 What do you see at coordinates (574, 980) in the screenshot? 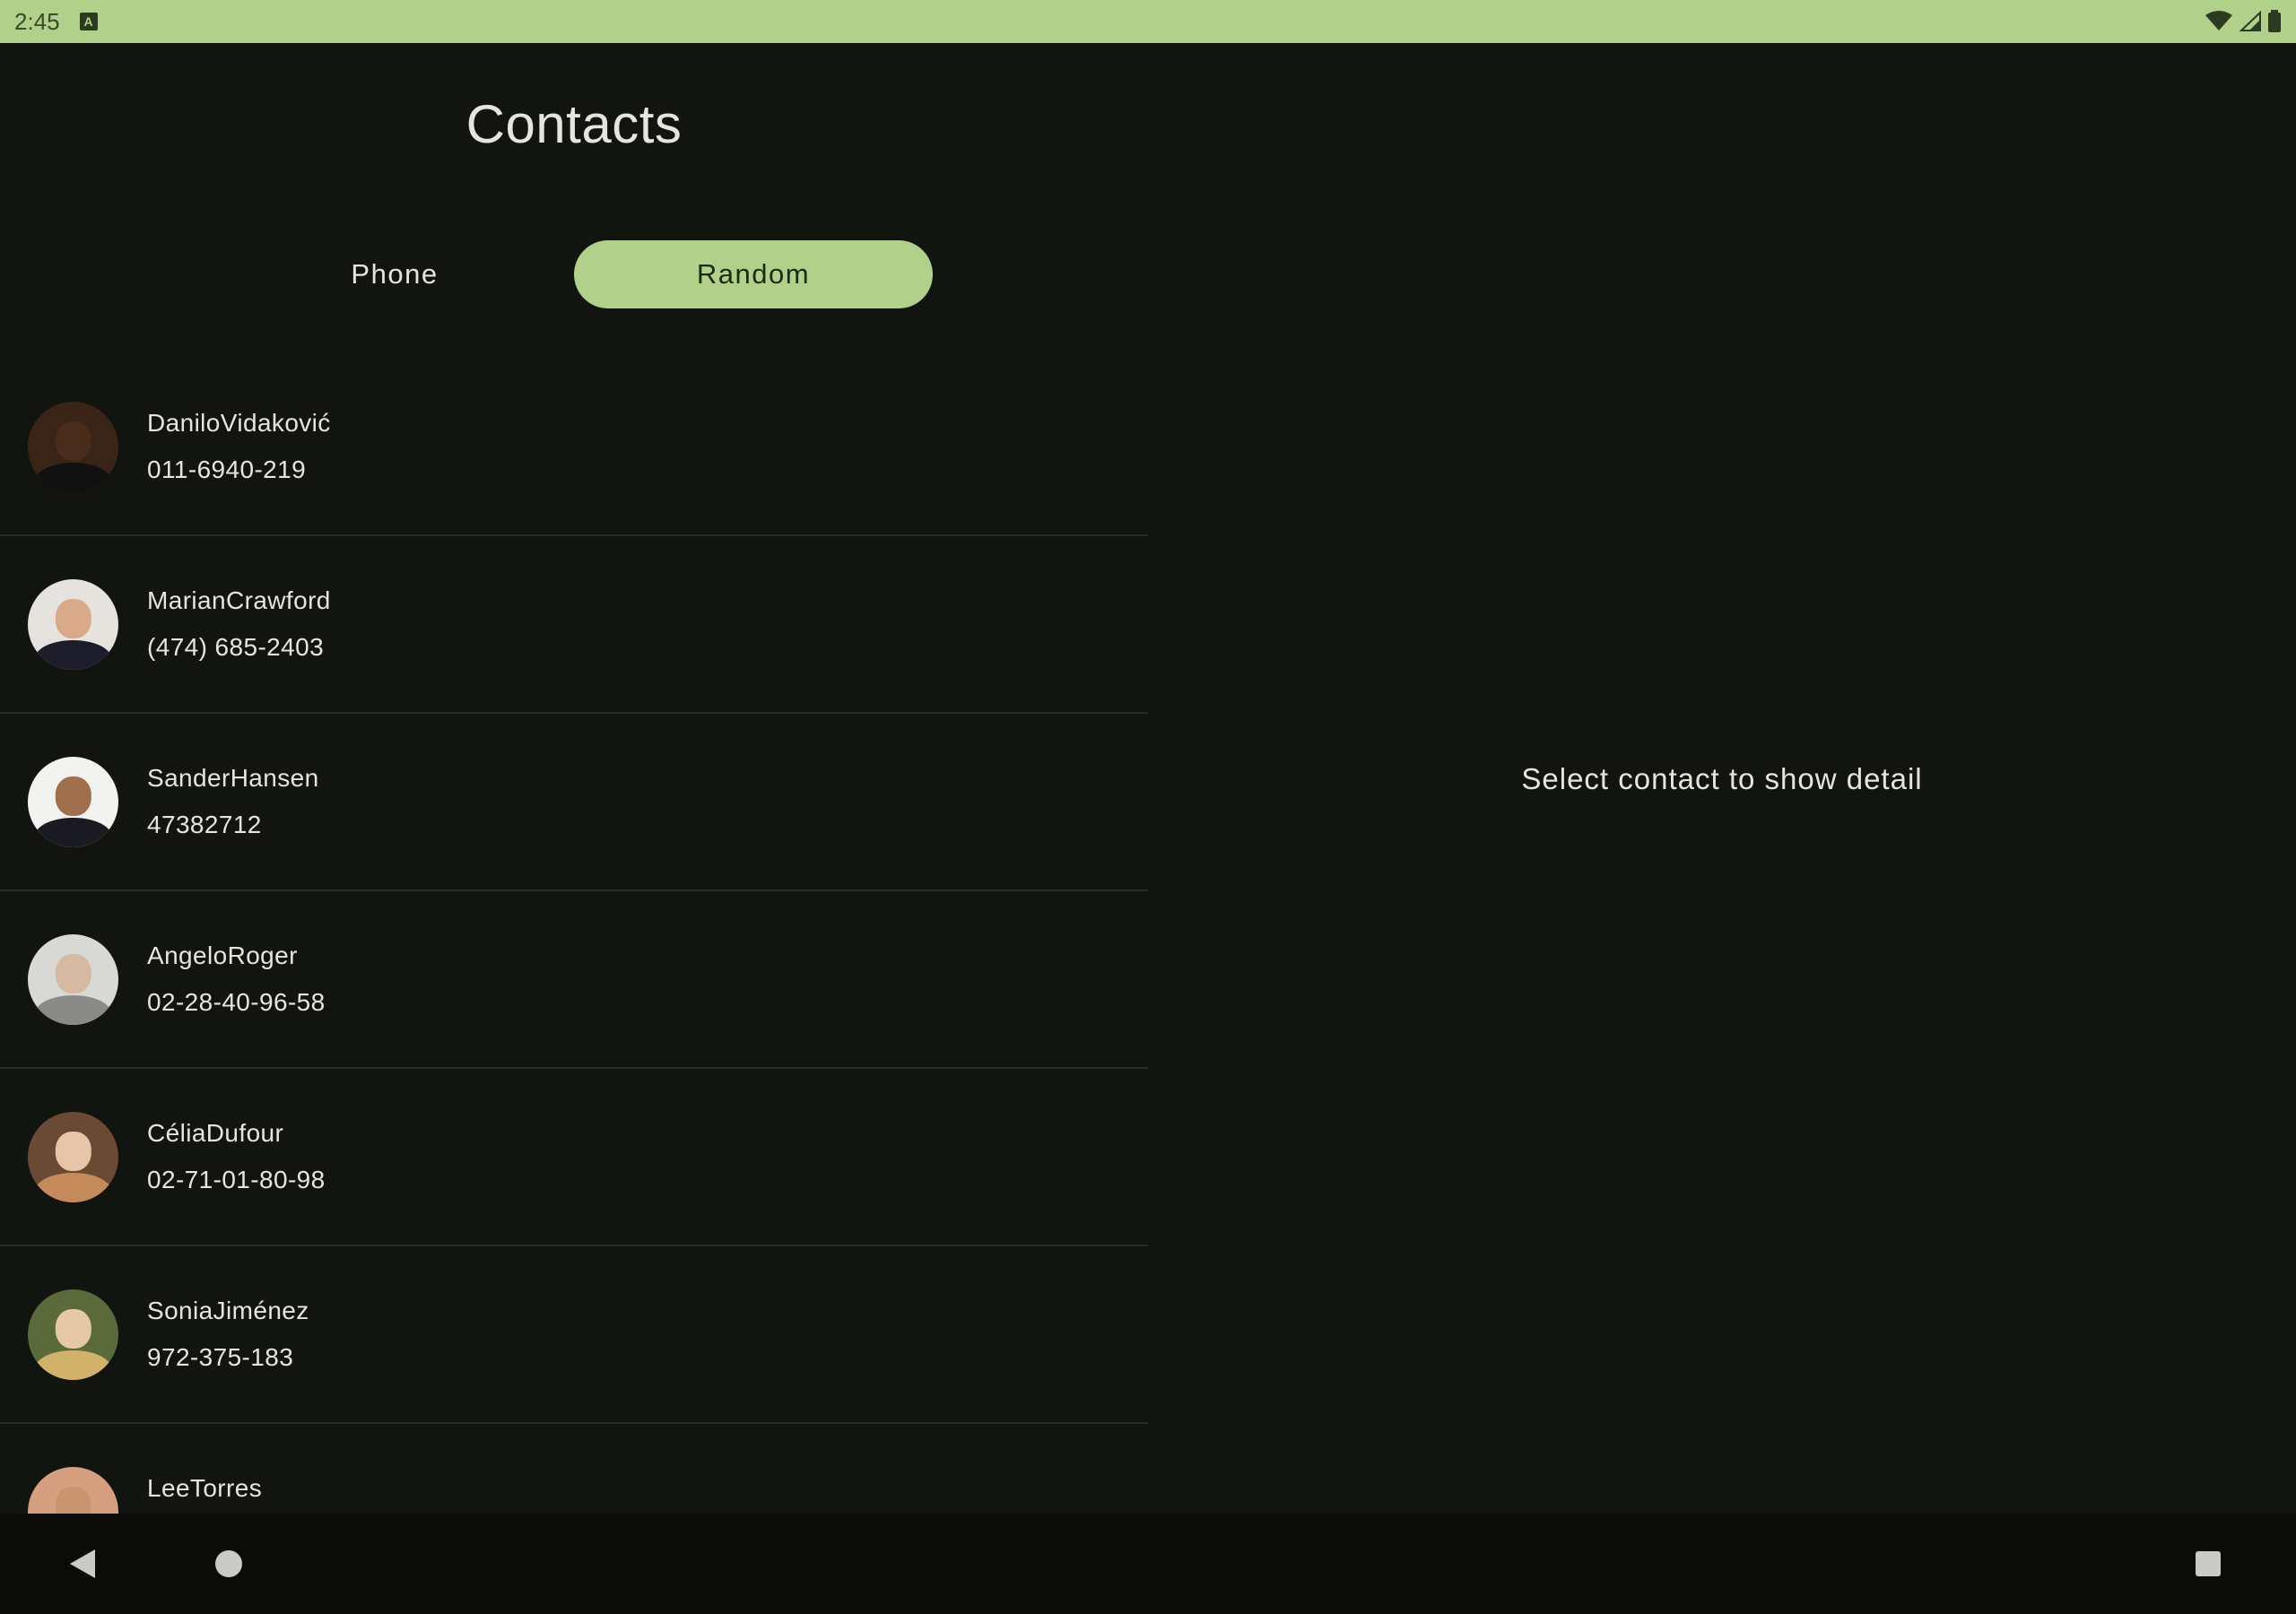
I see `contact-row: AngeloRoger 02-28-40-96-58` at bounding box center [574, 980].